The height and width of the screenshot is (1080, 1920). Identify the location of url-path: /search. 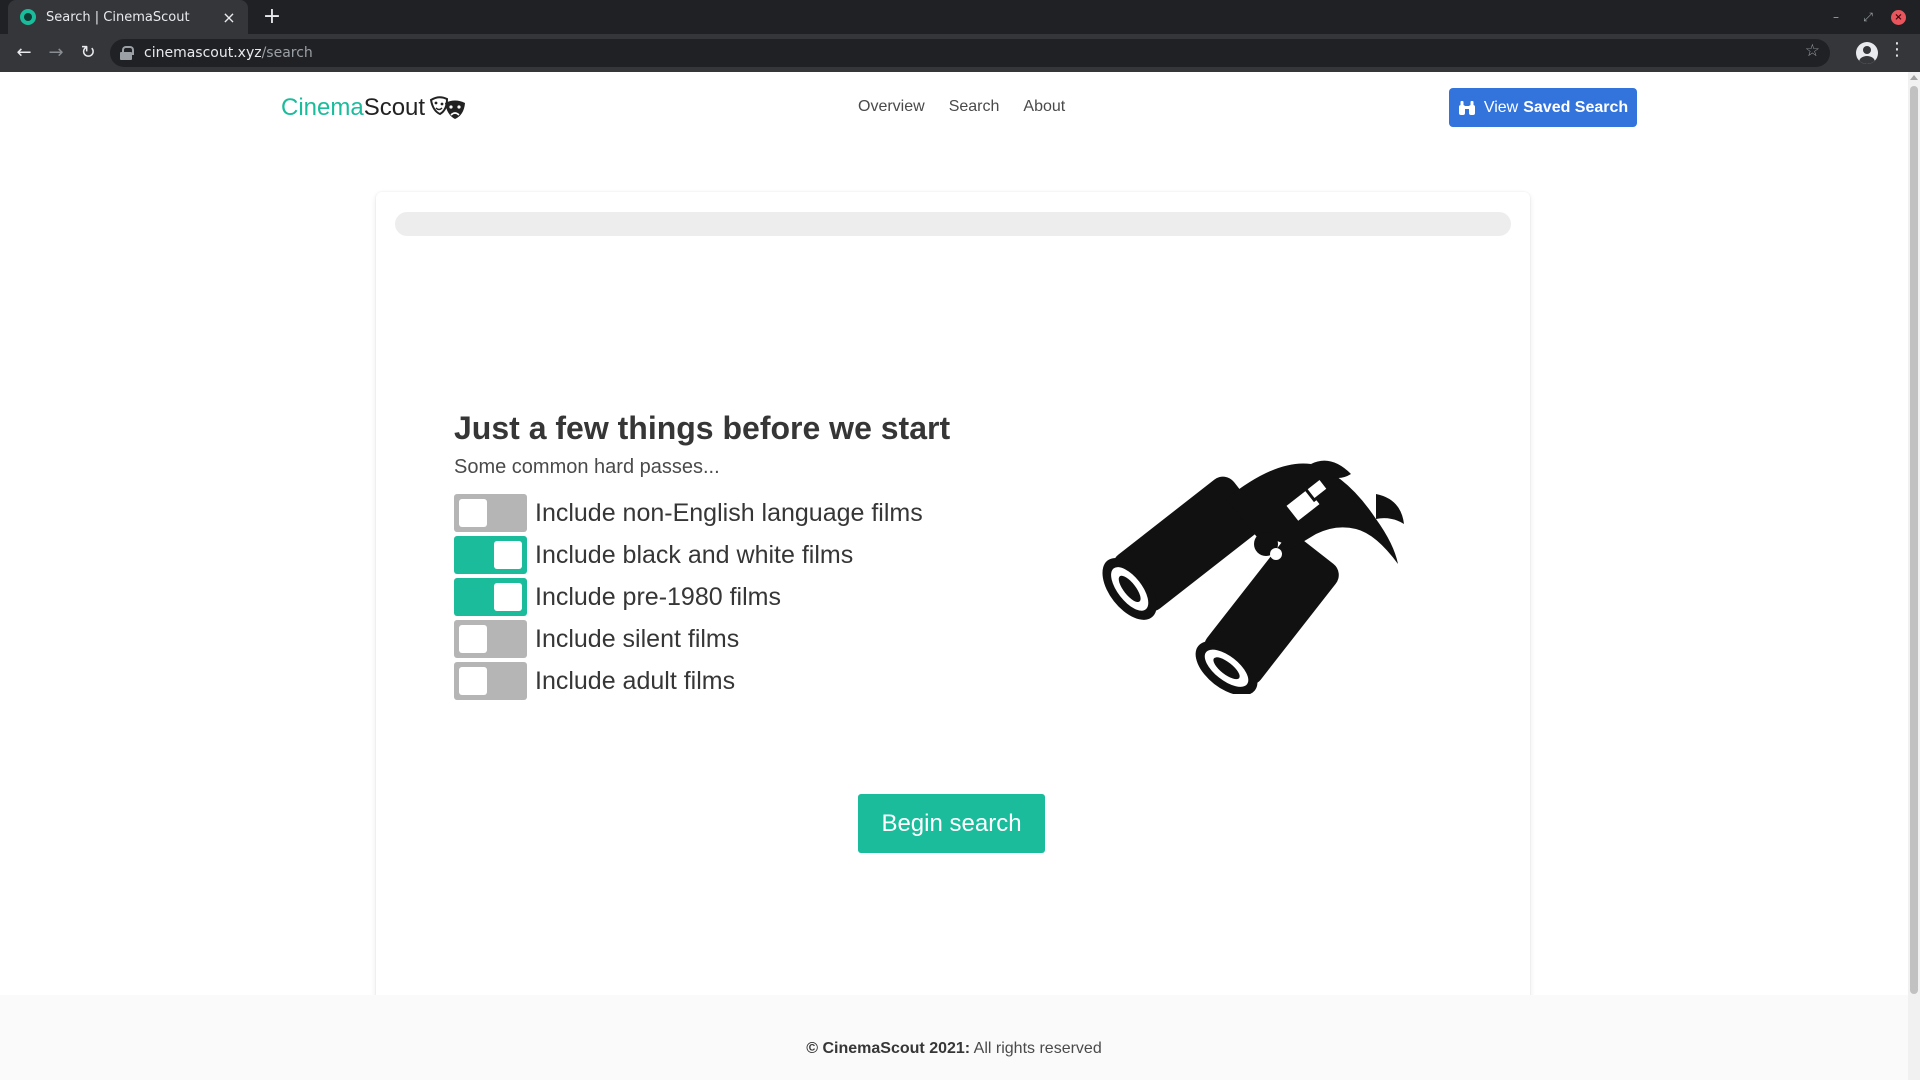
(287, 53).